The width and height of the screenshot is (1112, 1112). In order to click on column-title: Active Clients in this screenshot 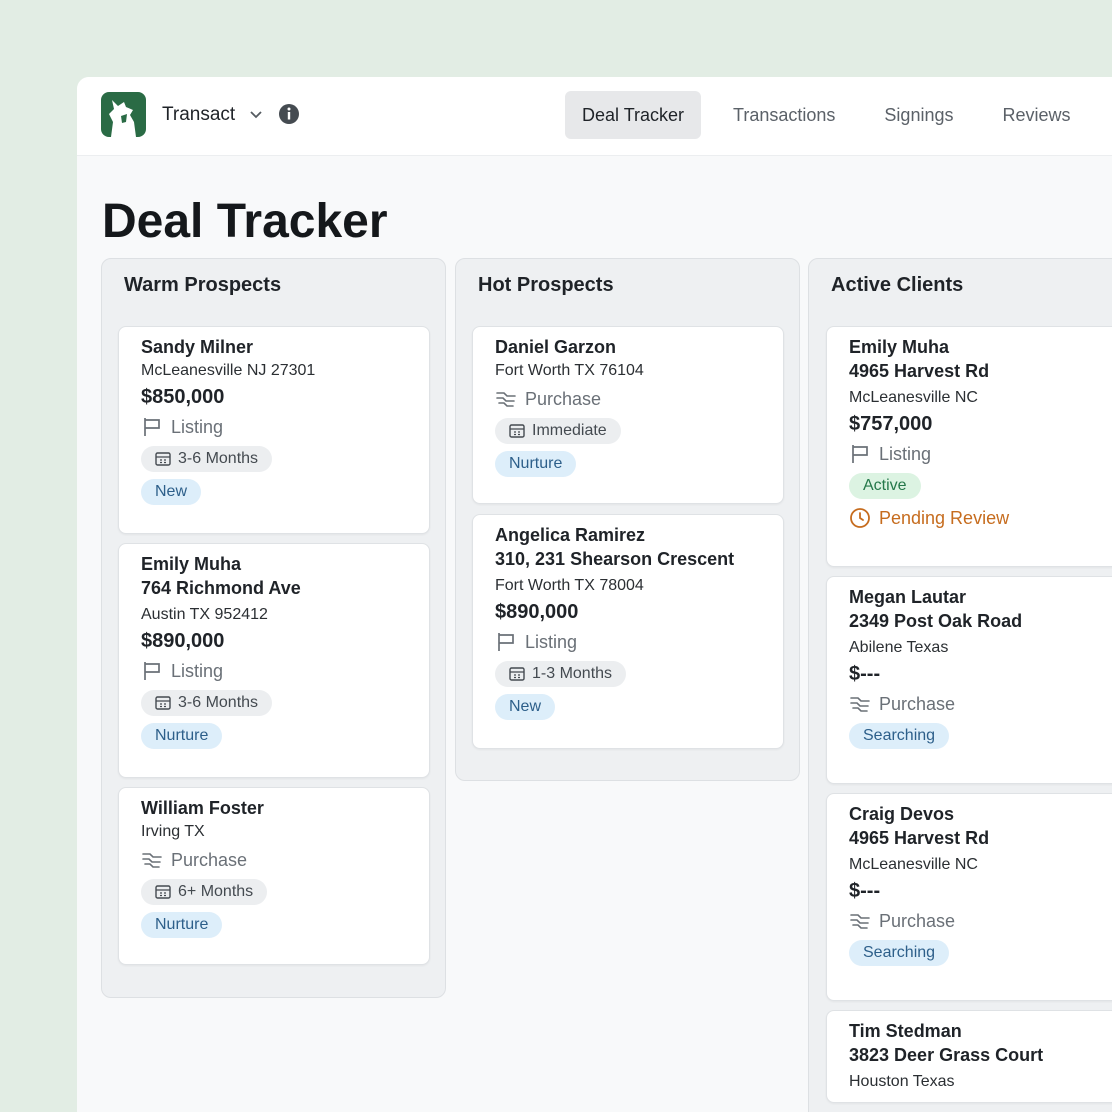, I will do `click(897, 285)`.